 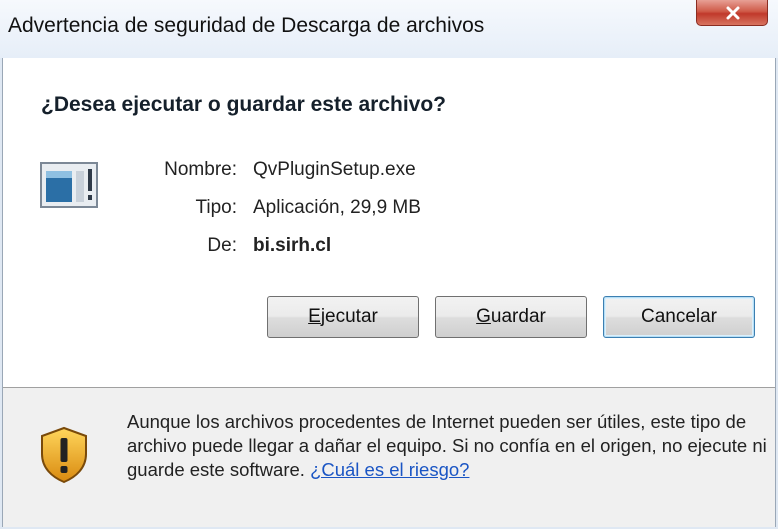 What do you see at coordinates (200, 169) in the screenshot?
I see `name-label: Nombre:` at bounding box center [200, 169].